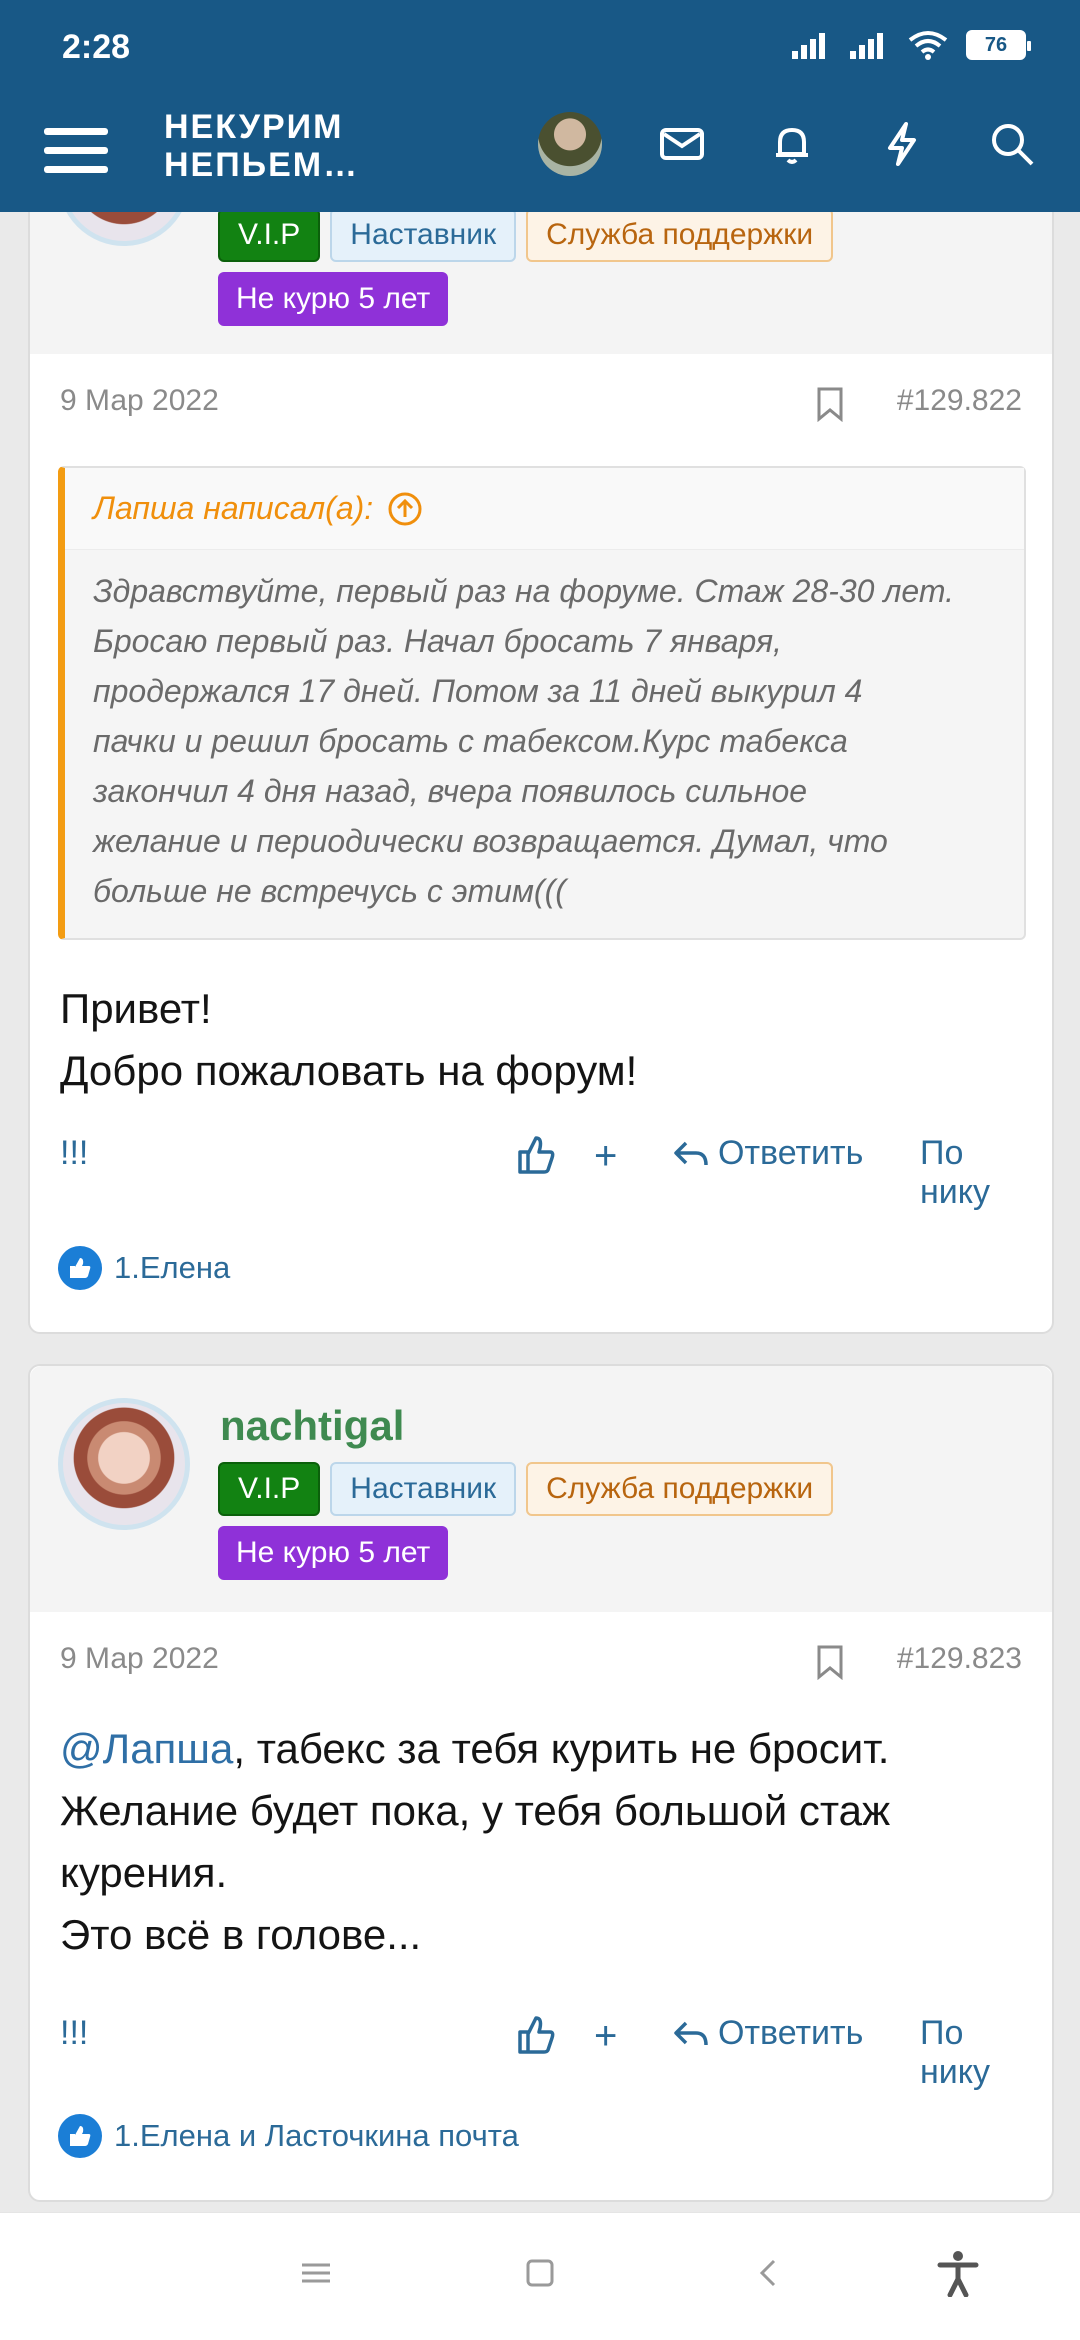  I want to click on post-number: #129.822, so click(959, 401).